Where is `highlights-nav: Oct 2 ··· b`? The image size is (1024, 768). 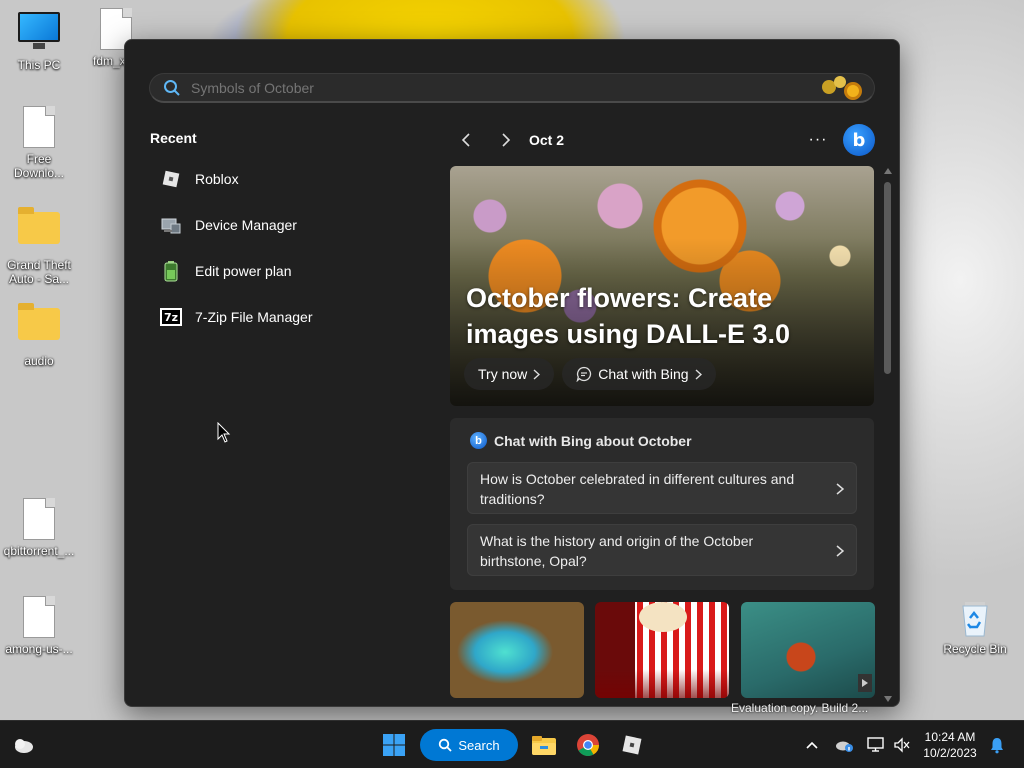
highlights-nav: Oct 2 ··· b is located at coordinates (663, 140).